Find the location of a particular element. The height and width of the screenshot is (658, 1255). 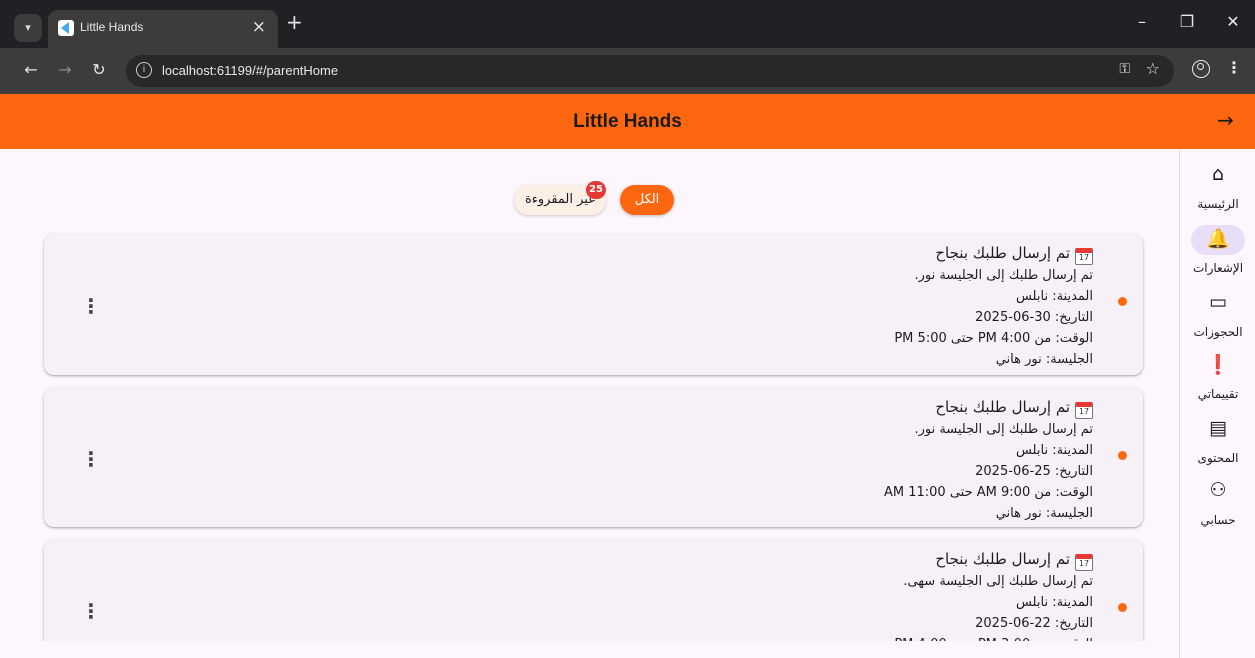

rail-label: الرئيسية is located at coordinates (1218, 204).